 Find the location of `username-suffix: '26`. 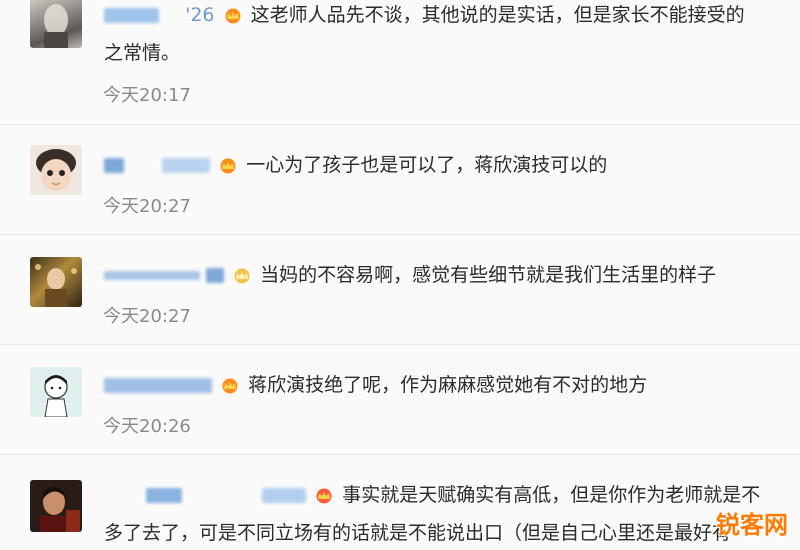

username-suffix: '26 is located at coordinates (200, 15).